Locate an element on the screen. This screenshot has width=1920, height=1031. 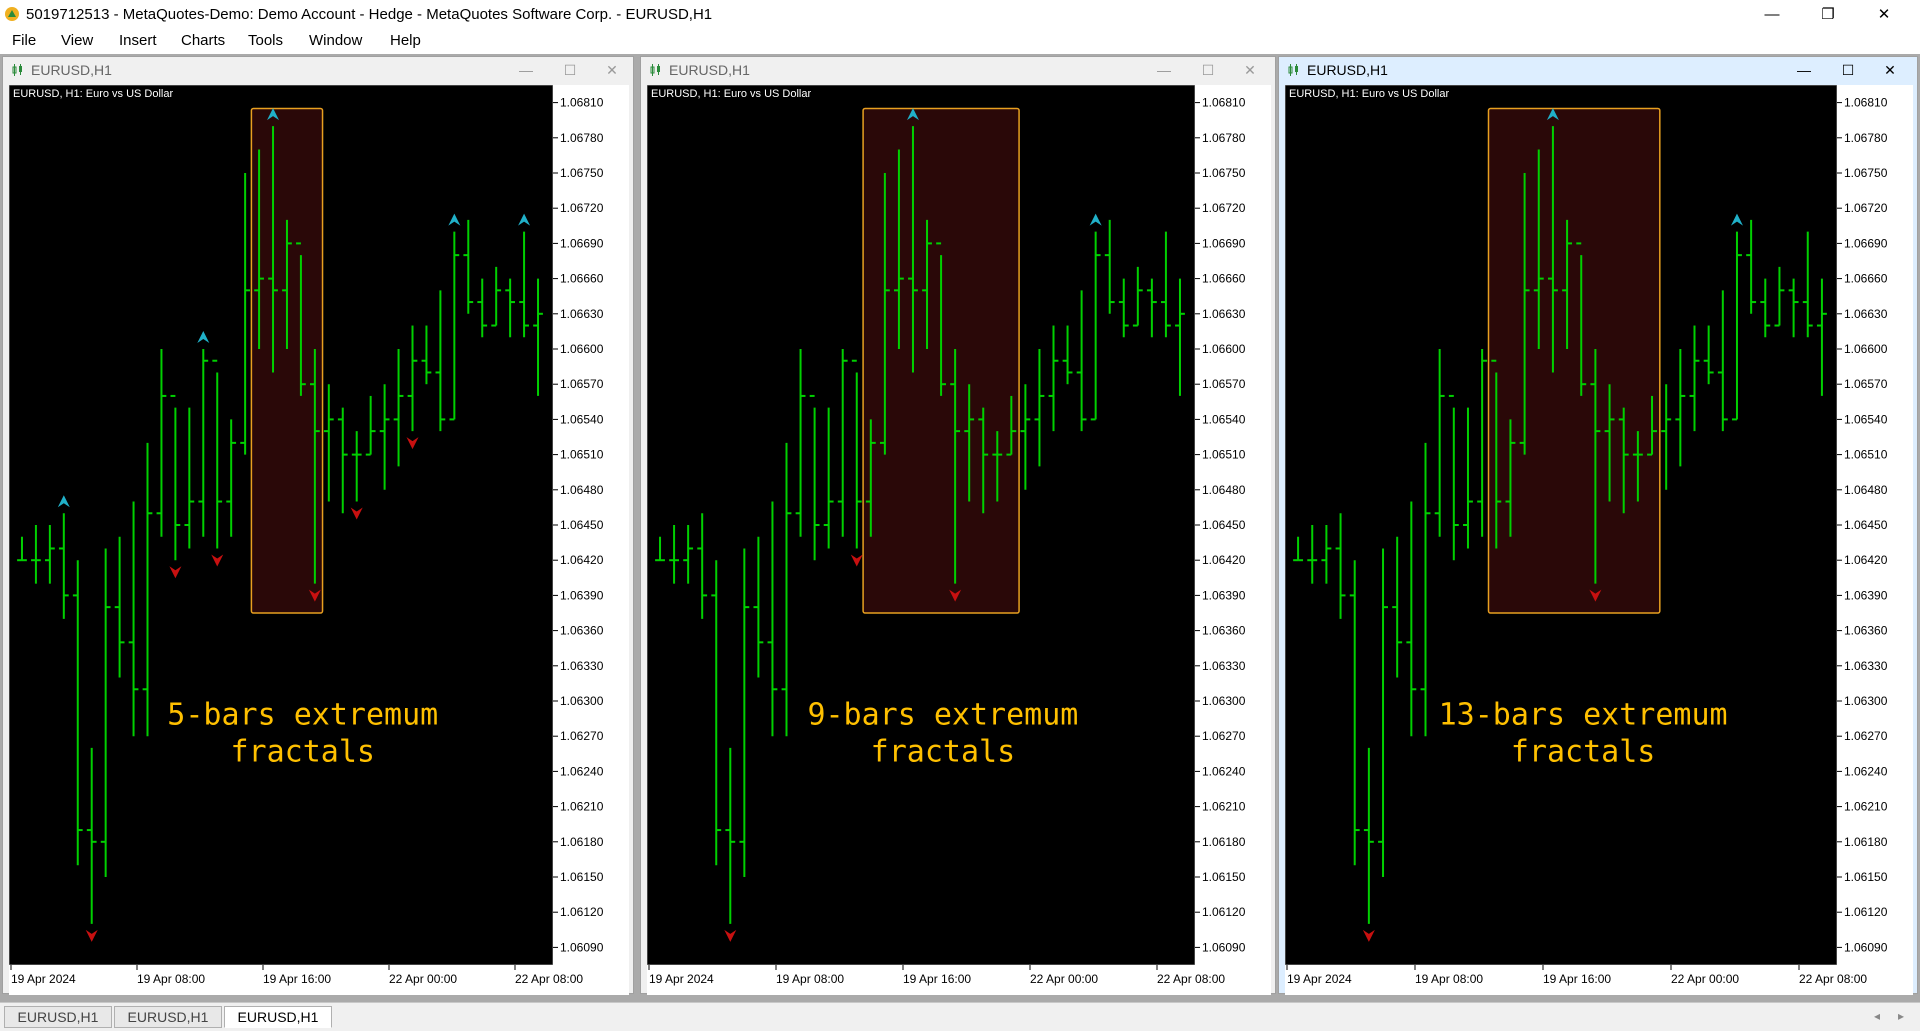
annotation-line-1: 5-bars extremum is located at coordinates (302, 714).